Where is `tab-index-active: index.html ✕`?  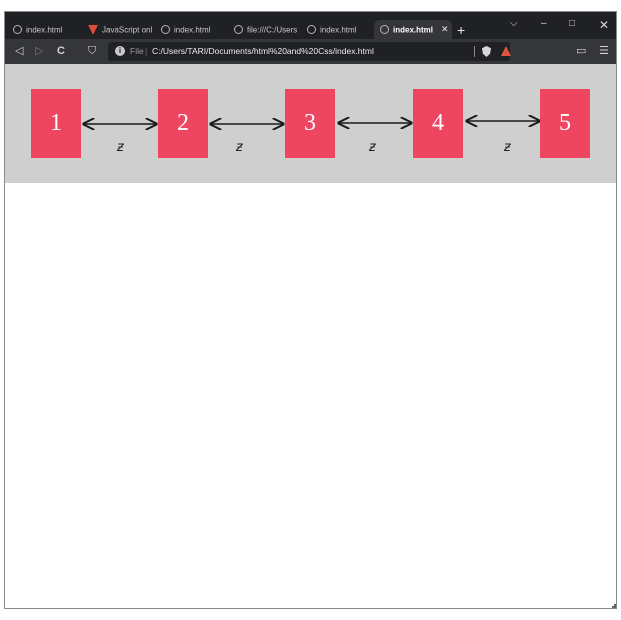
tab-index-active: index.html ✕ is located at coordinates (413, 29).